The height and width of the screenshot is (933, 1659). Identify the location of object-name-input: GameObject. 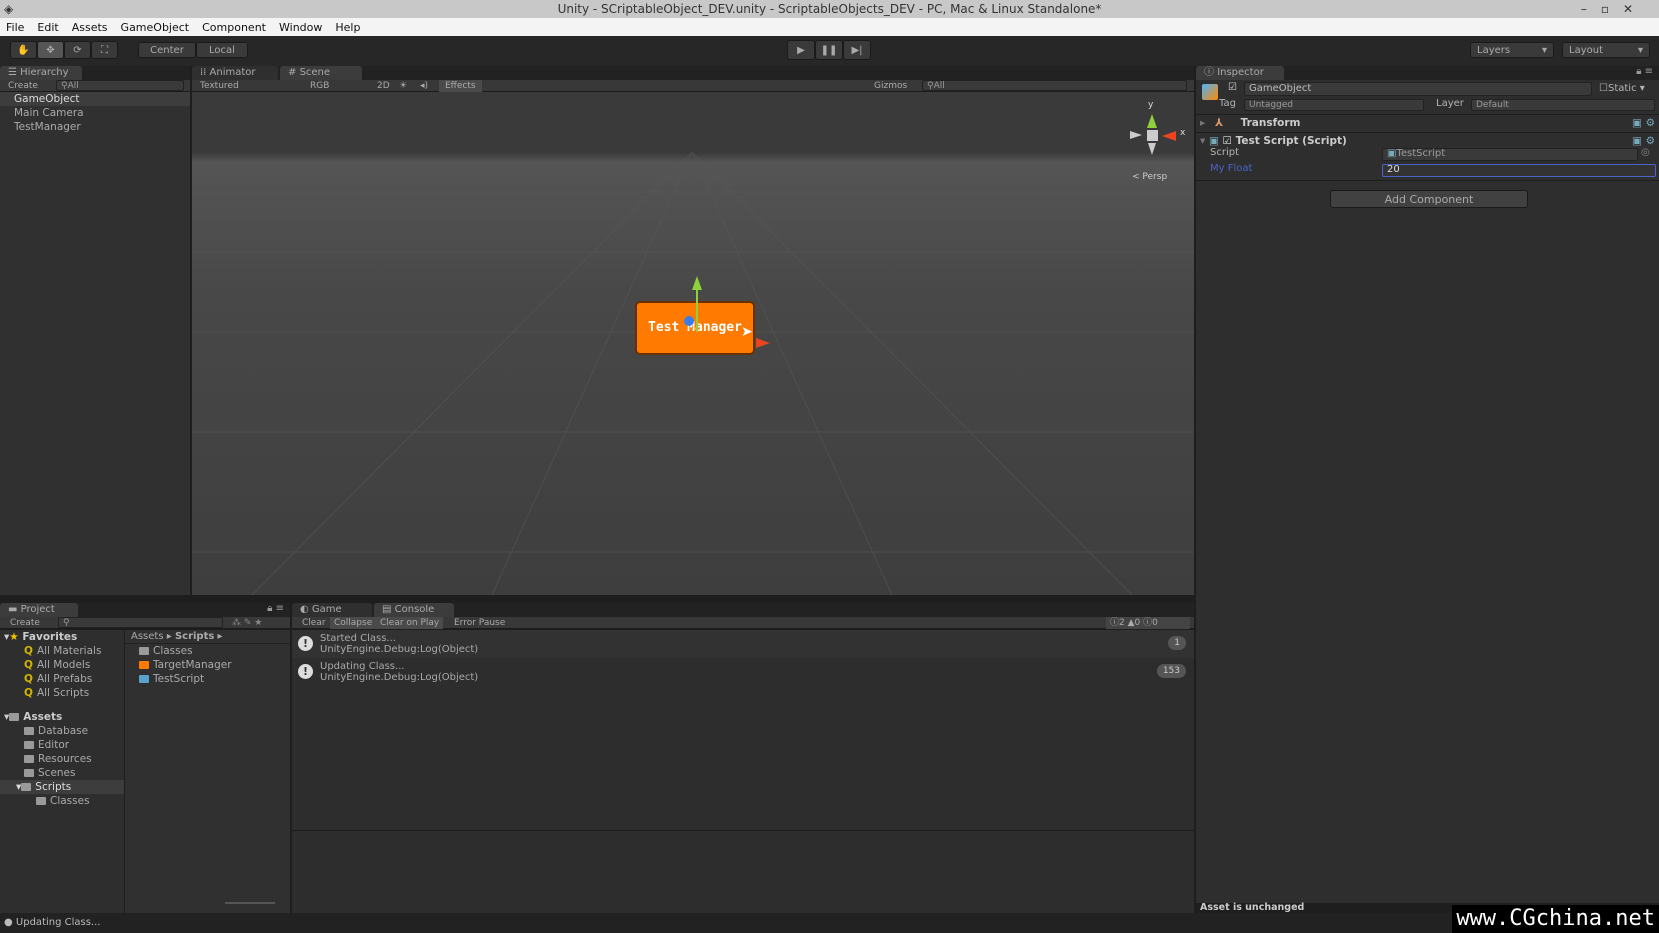
(1418, 89).